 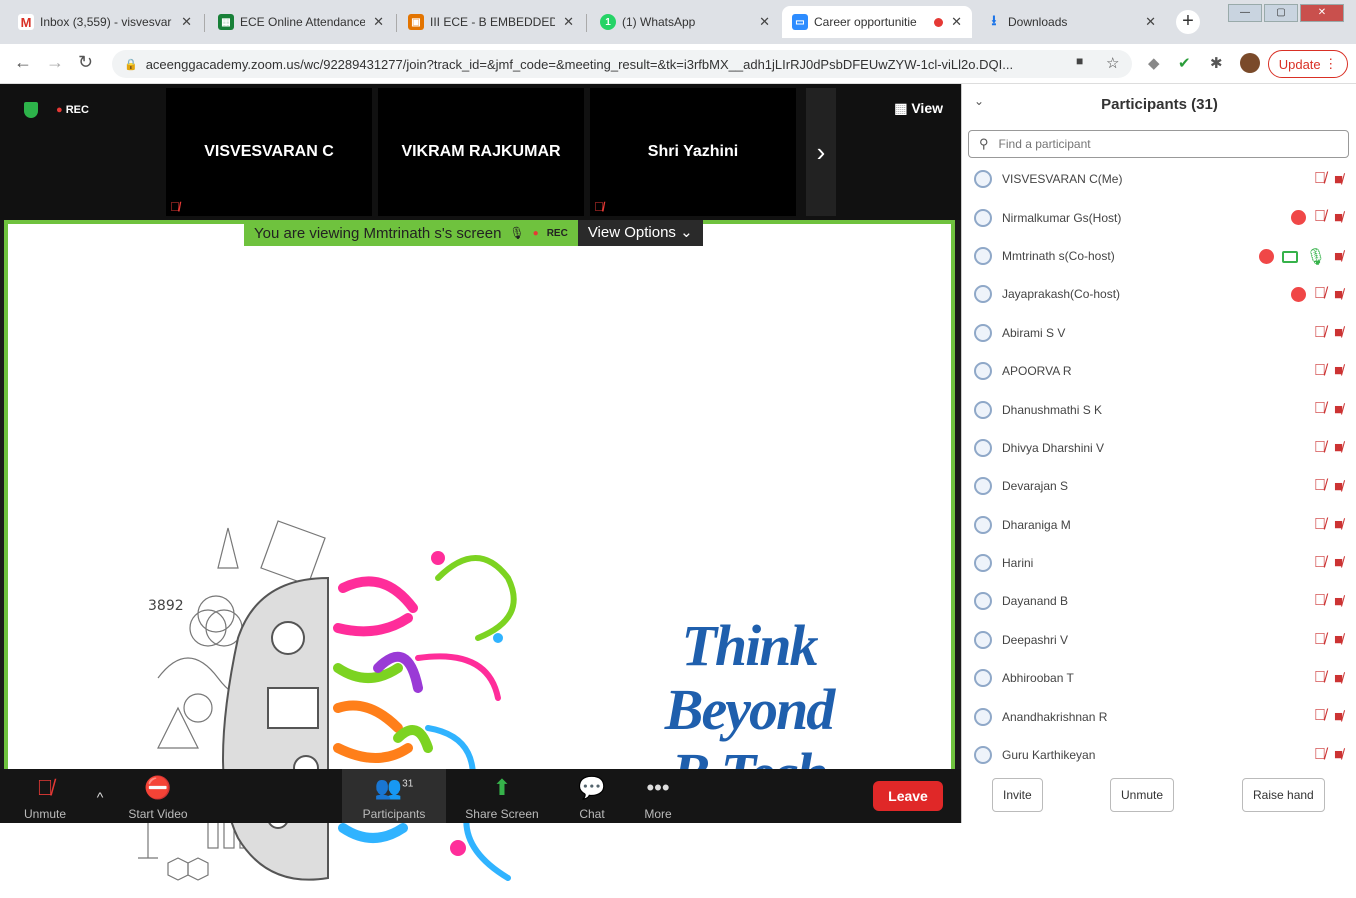 What do you see at coordinates (1159, 755) in the screenshot?
I see `participant-row: Guru Karthikeyan 🎙̸ ■̸` at bounding box center [1159, 755].